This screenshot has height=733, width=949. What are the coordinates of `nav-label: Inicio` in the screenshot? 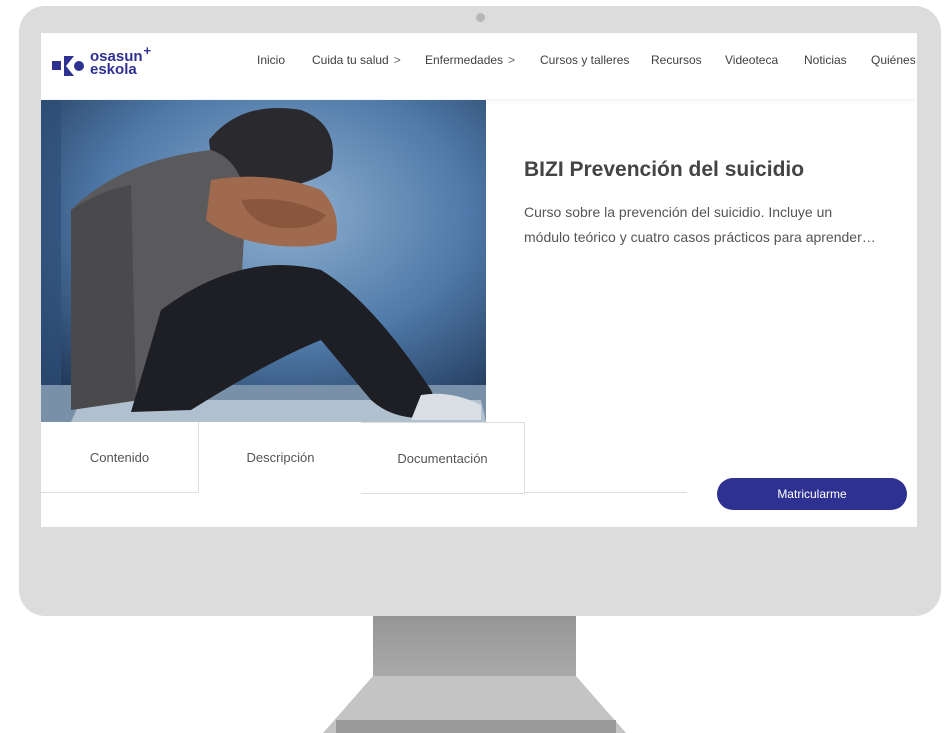 It's located at (271, 60).